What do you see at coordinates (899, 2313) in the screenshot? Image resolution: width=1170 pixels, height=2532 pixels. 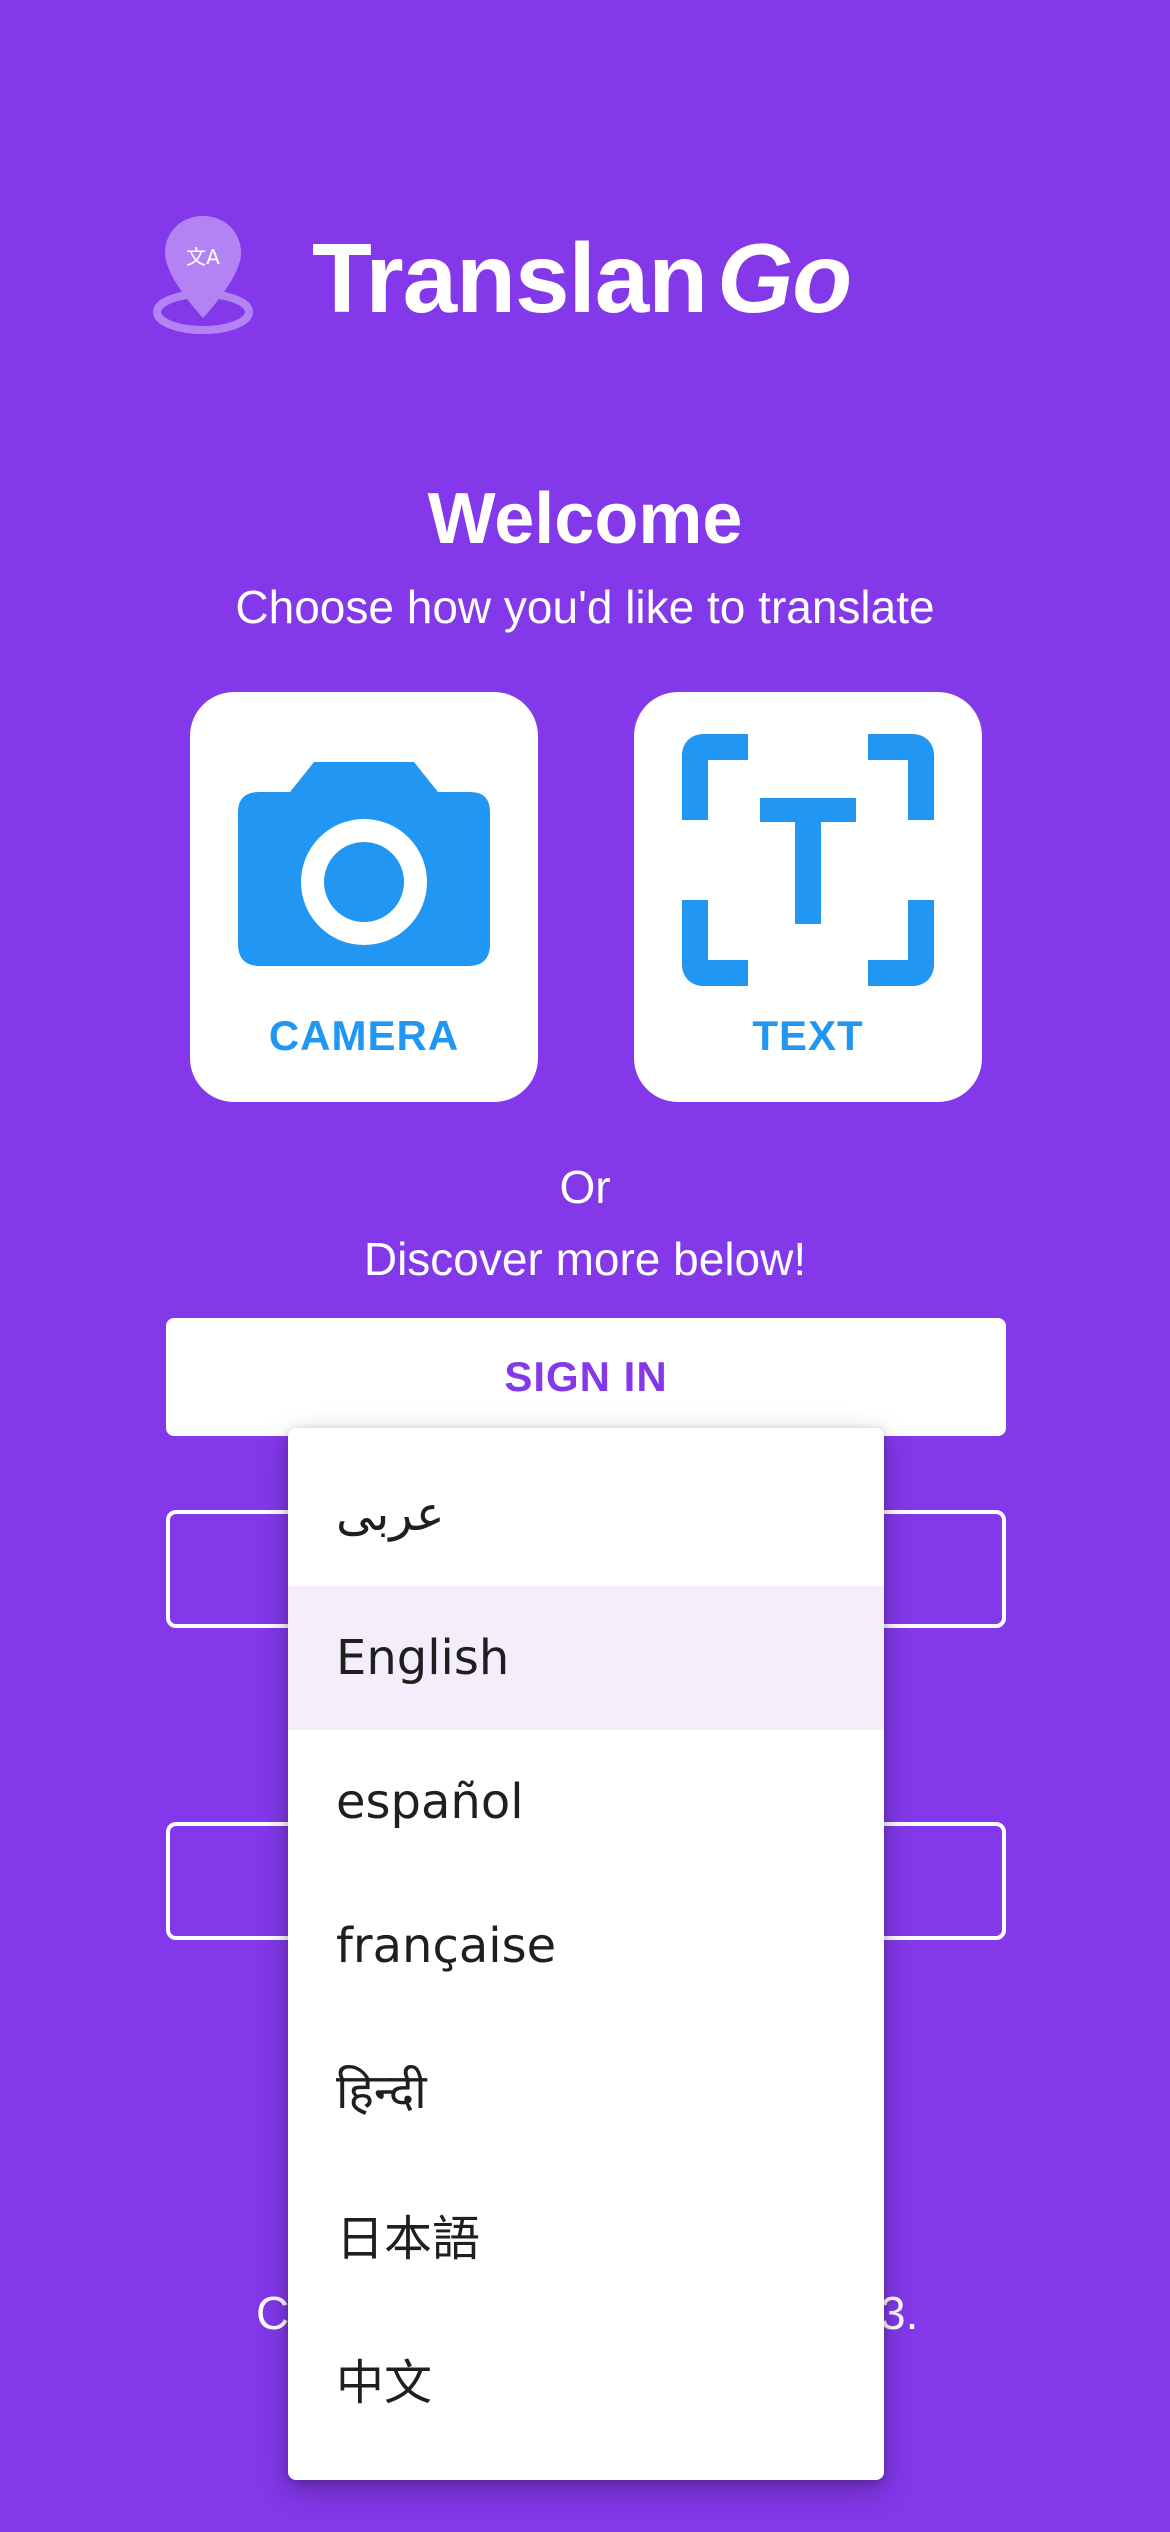 I see `footer-text-right: 3.` at bounding box center [899, 2313].